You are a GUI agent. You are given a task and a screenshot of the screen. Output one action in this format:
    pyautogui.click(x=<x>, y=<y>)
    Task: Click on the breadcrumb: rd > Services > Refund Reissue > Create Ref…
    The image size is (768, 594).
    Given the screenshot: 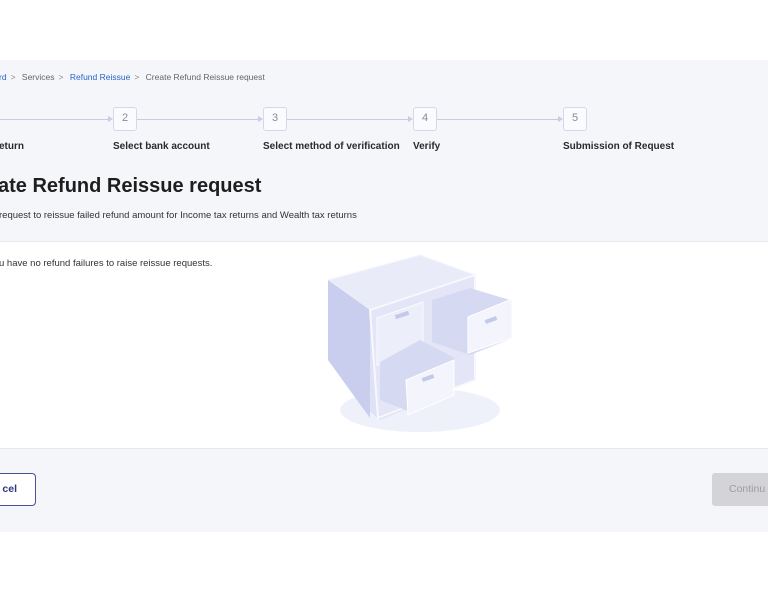 What is the action you would take?
    pyautogui.click(x=132, y=77)
    